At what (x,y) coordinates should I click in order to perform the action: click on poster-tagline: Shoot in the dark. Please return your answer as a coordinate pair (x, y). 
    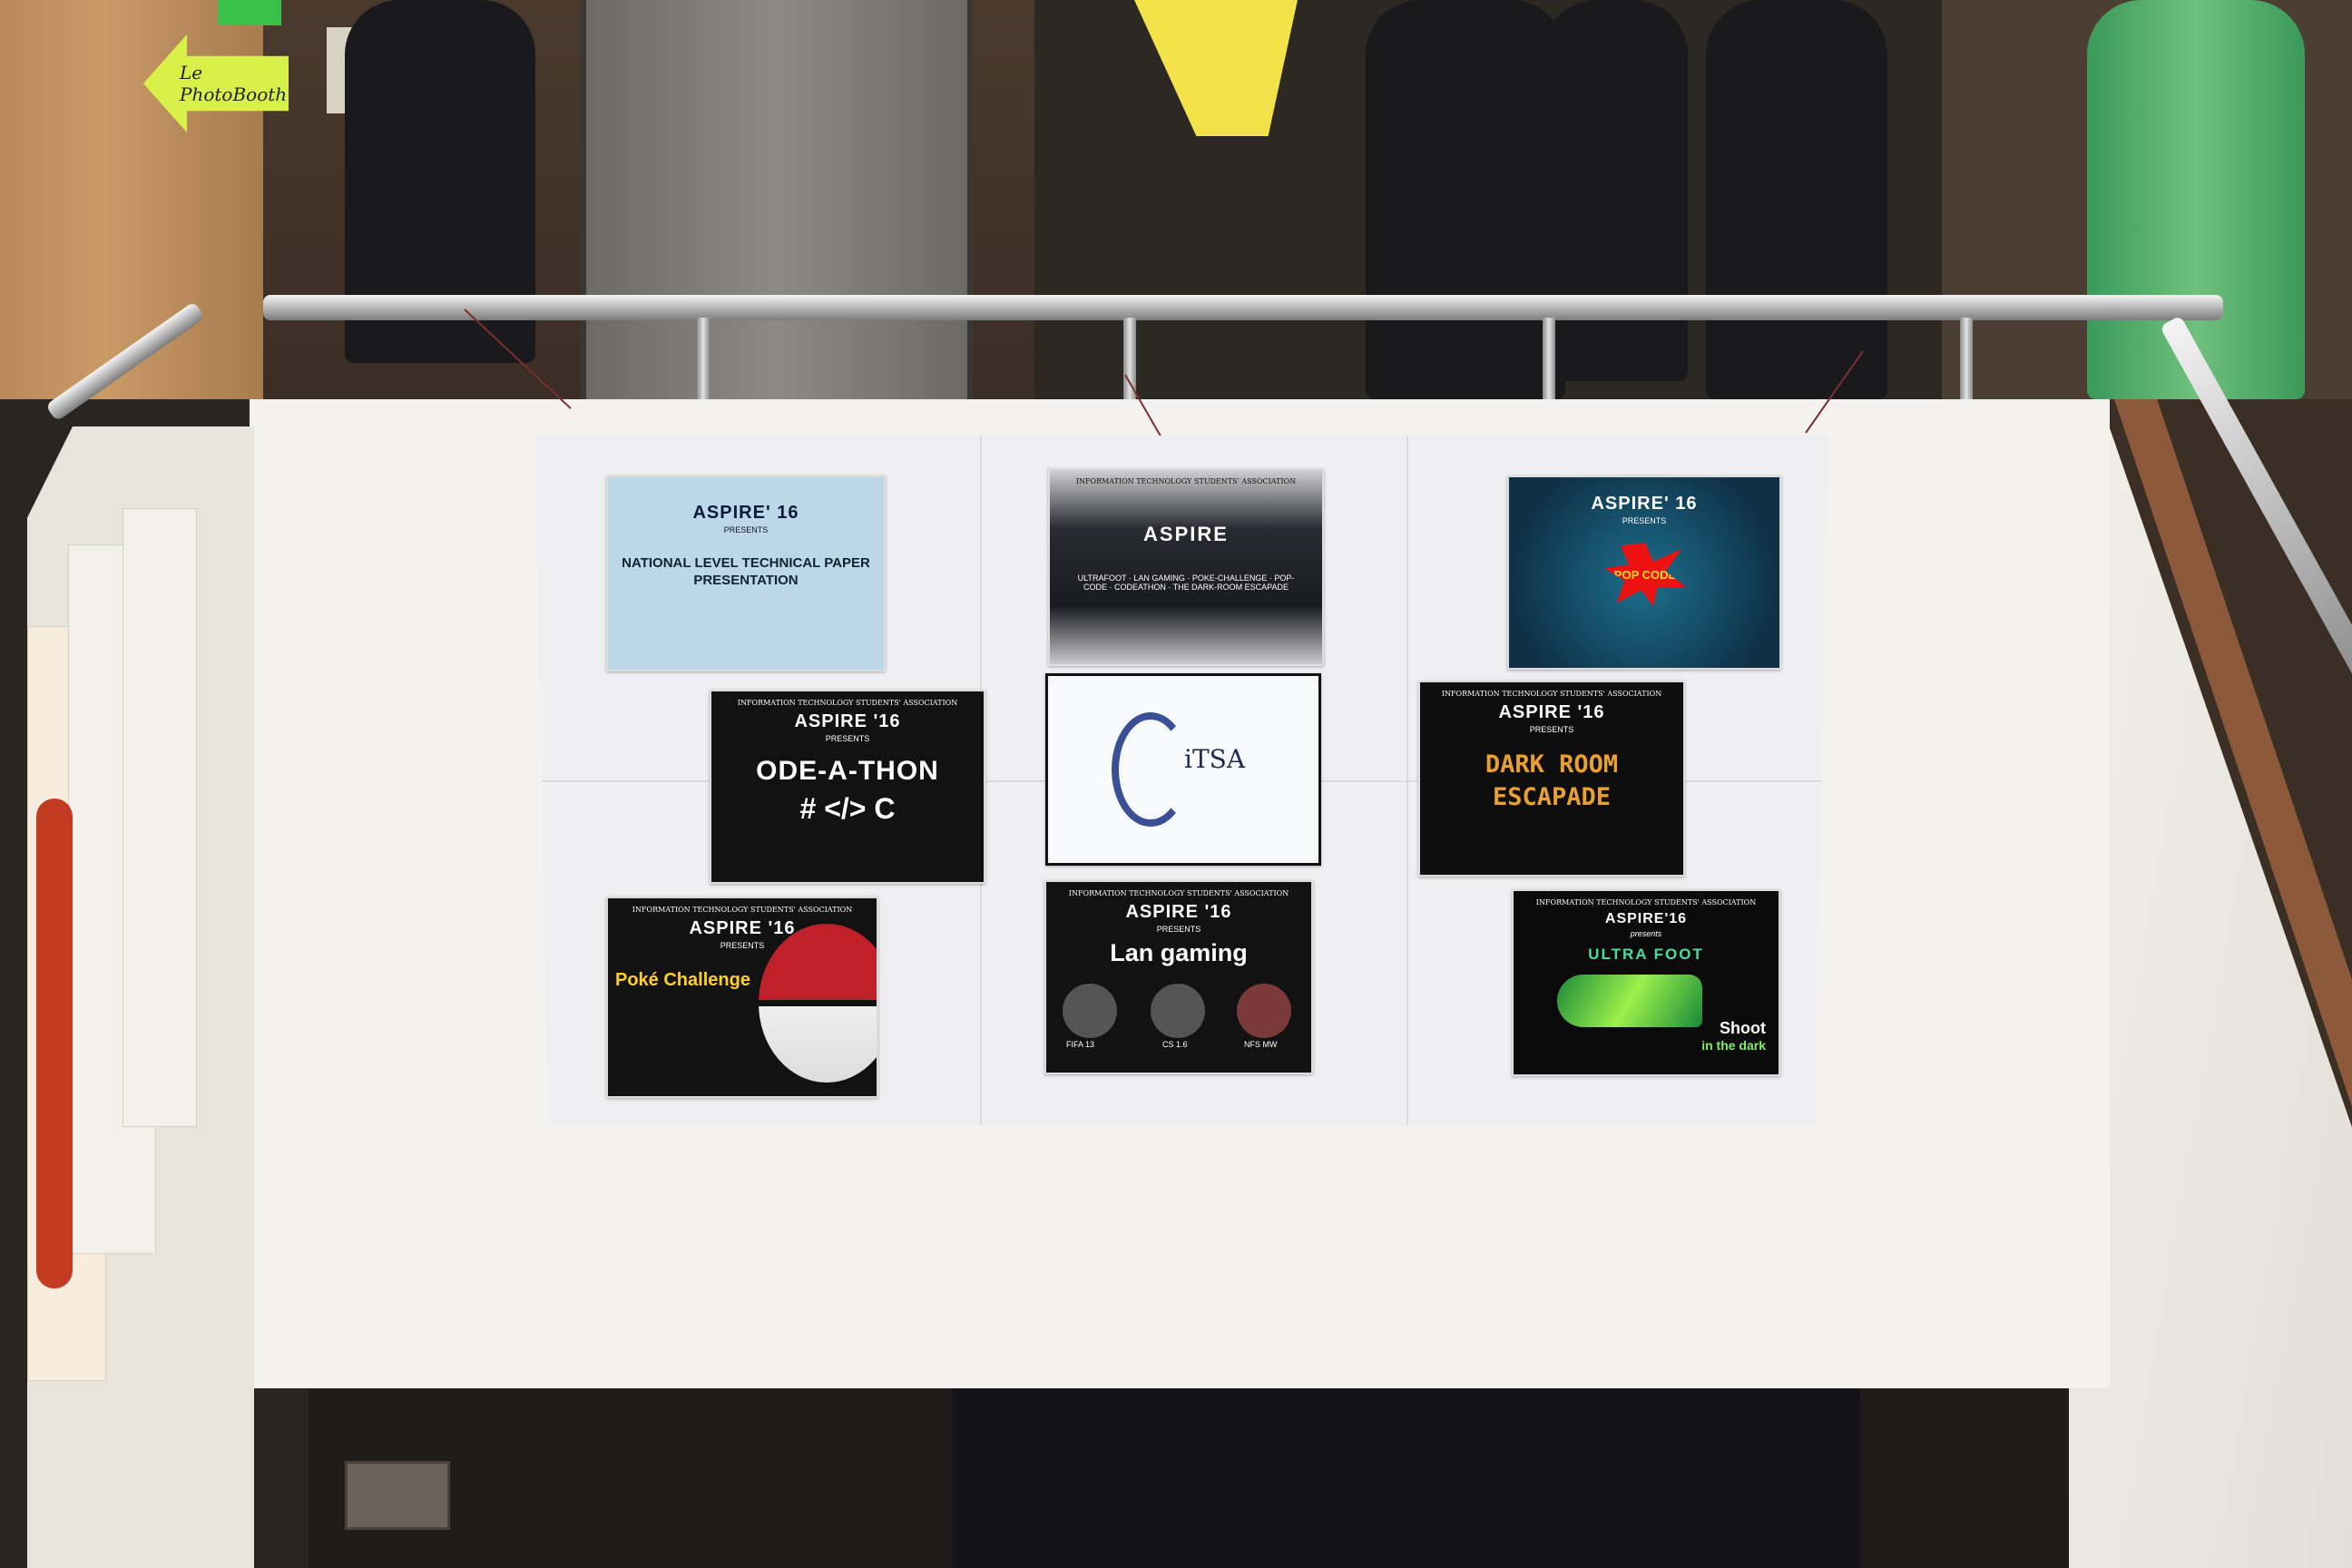
    Looking at the image, I should click on (1733, 1036).